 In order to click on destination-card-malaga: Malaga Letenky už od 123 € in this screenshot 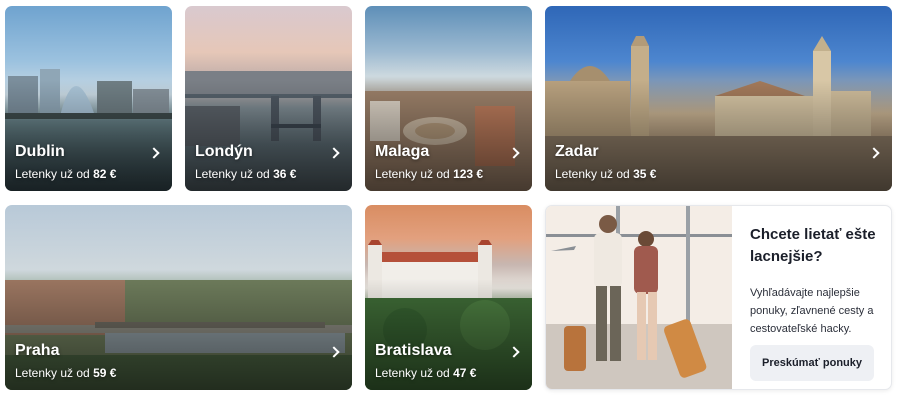, I will do `click(448, 98)`.